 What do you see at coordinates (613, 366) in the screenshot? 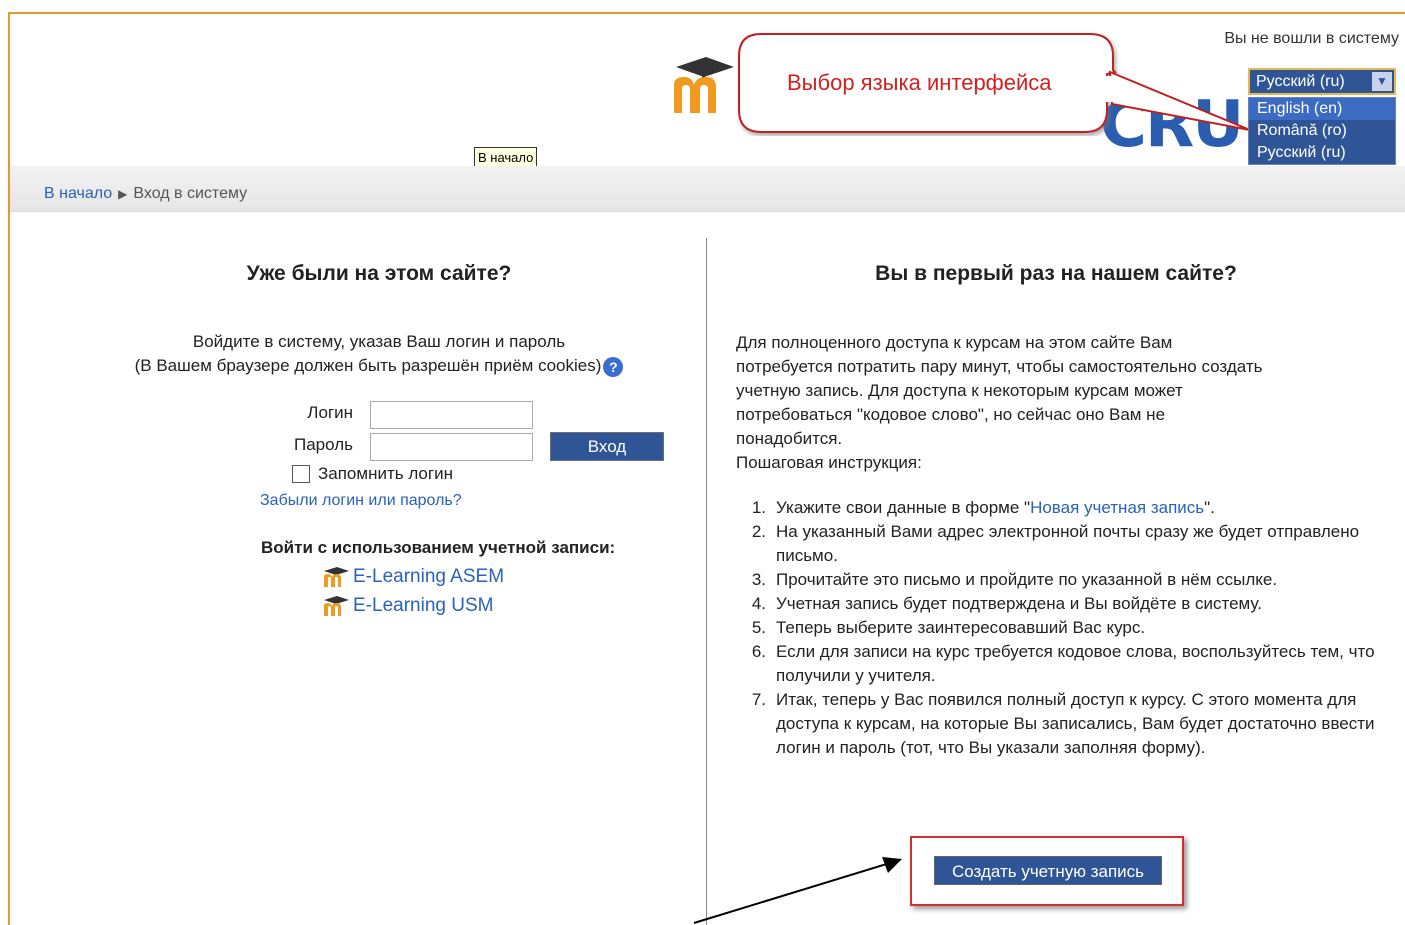
I see `help-icon: ?` at bounding box center [613, 366].